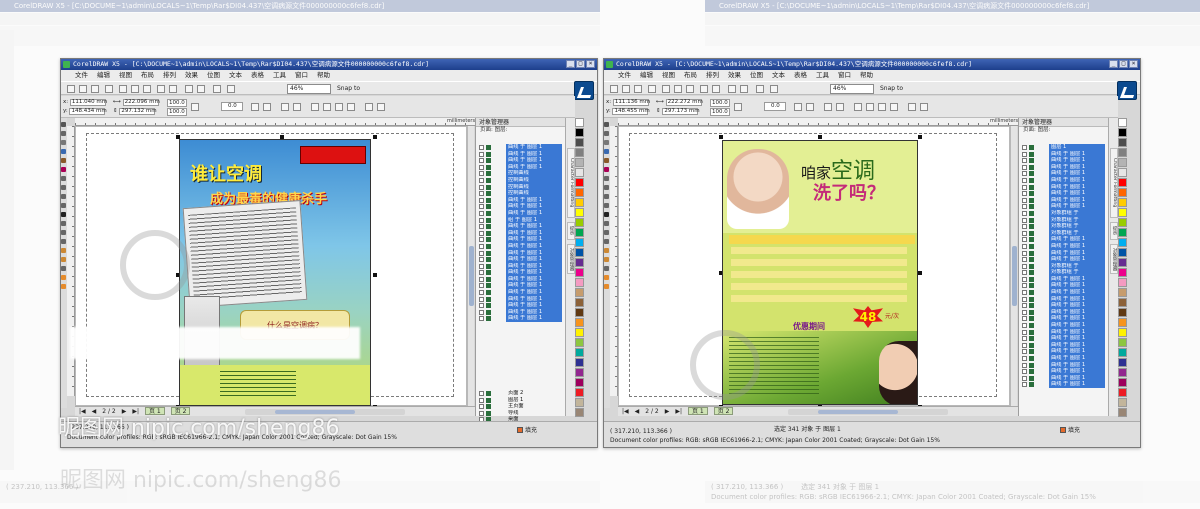 The height and width of the screenshot is (509, 1200). What do you see at coordinates (63, 259) in the screenshot?
I see `eyedropper-icon` at bounding box center [63, 259].